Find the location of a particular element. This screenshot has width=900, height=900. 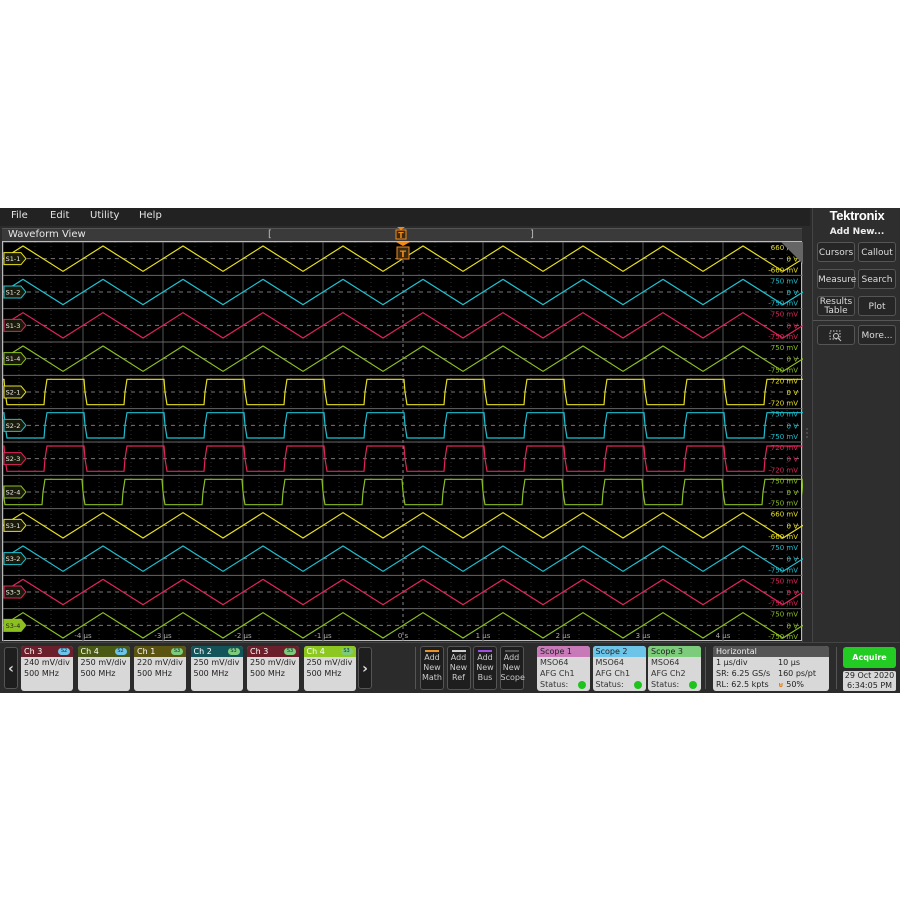

channel-handle-s1-3: S1-3 is located at coordinates (15, 325).